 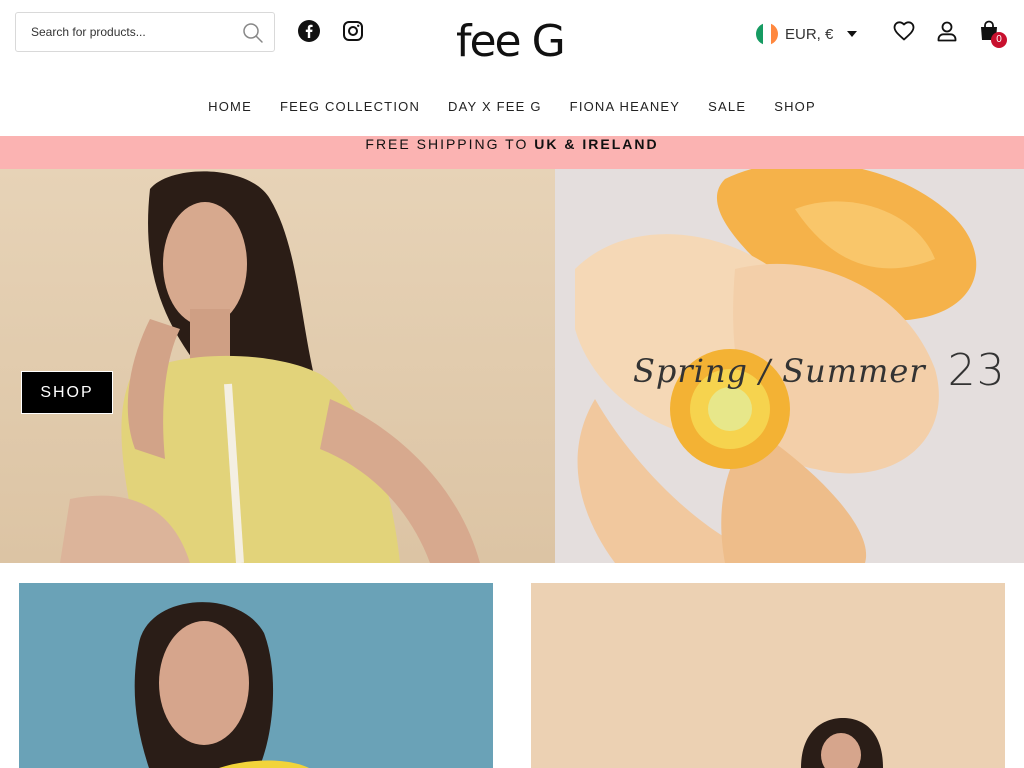 What do you see at coordinates (795, 107) in the screenshot?
I see `nav-item-shop: SHOP` at bounding box center [795, 107].